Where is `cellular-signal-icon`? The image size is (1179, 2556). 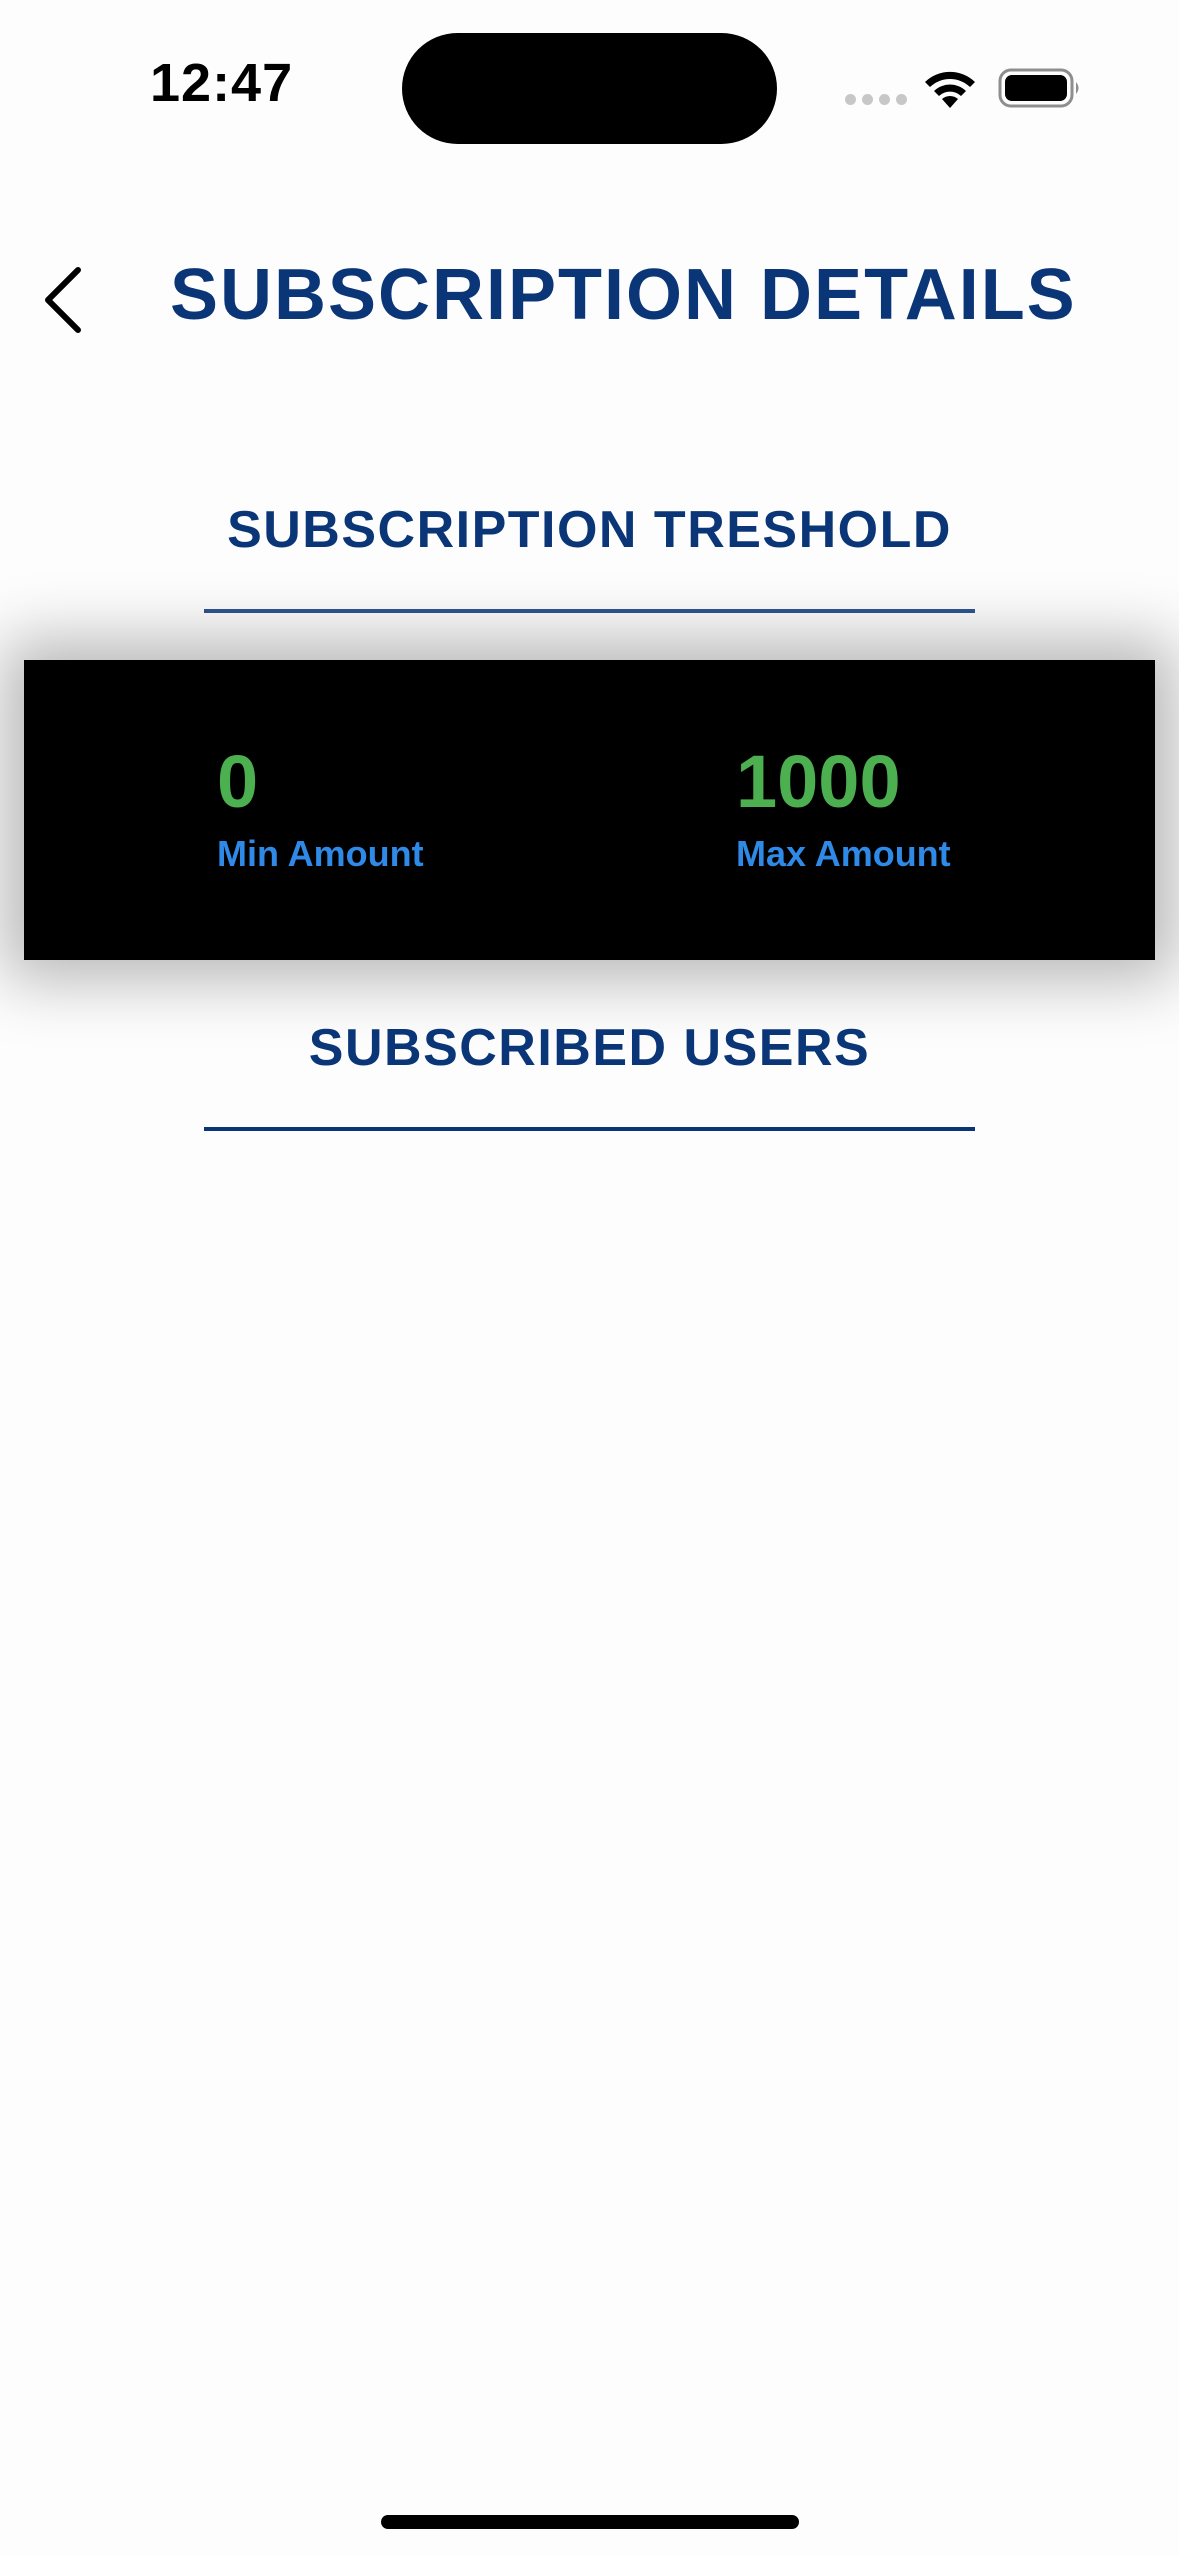
cellular-signal-icon is located at coordinates (876, 100).